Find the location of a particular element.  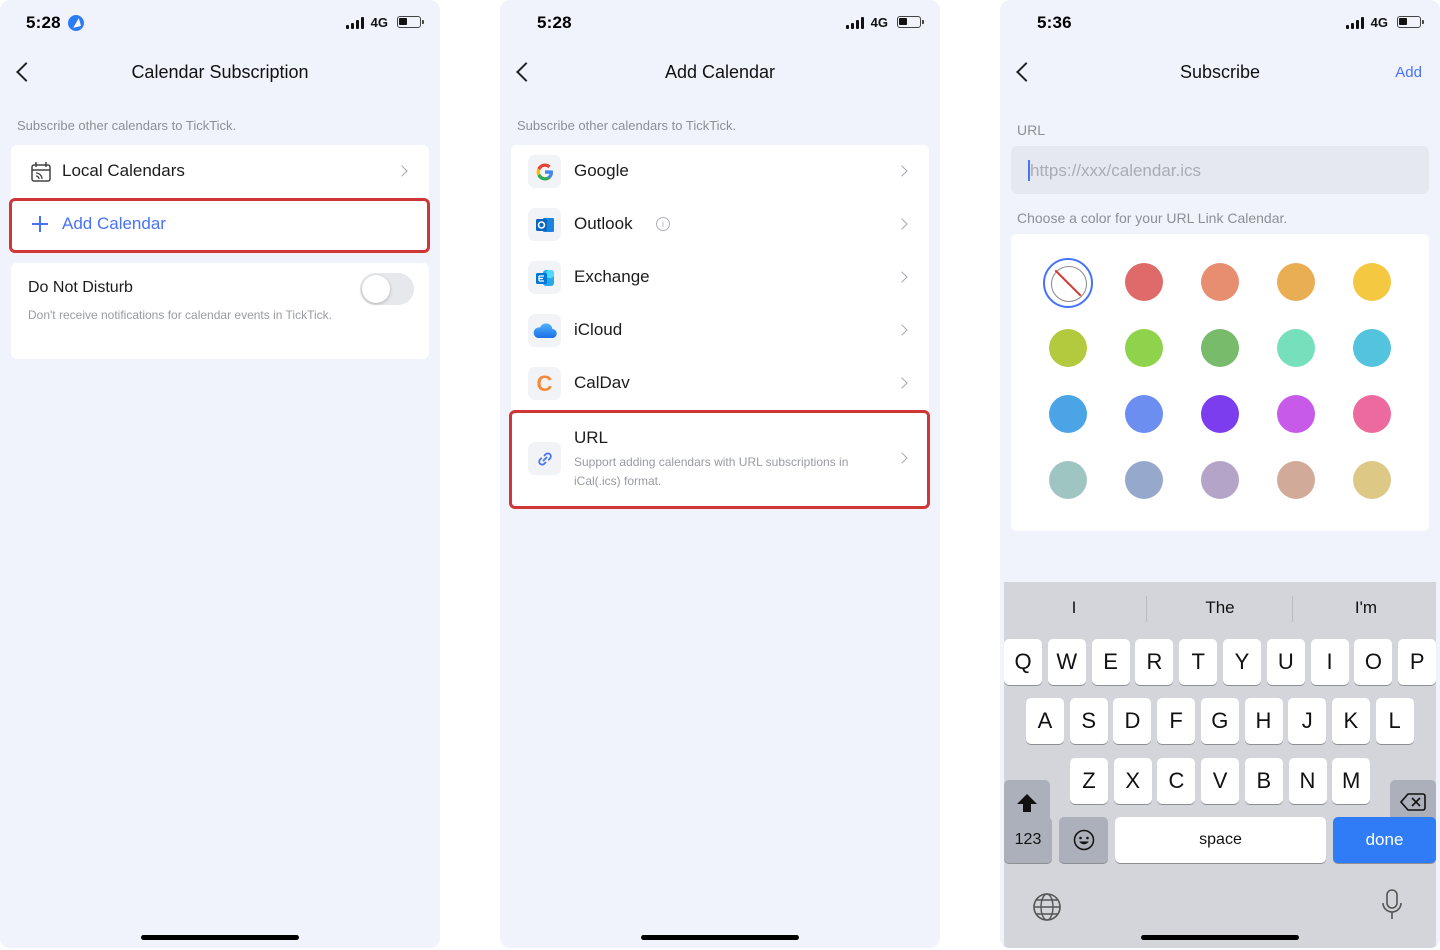

dnd-toggle is located at coordinates (387, 289).